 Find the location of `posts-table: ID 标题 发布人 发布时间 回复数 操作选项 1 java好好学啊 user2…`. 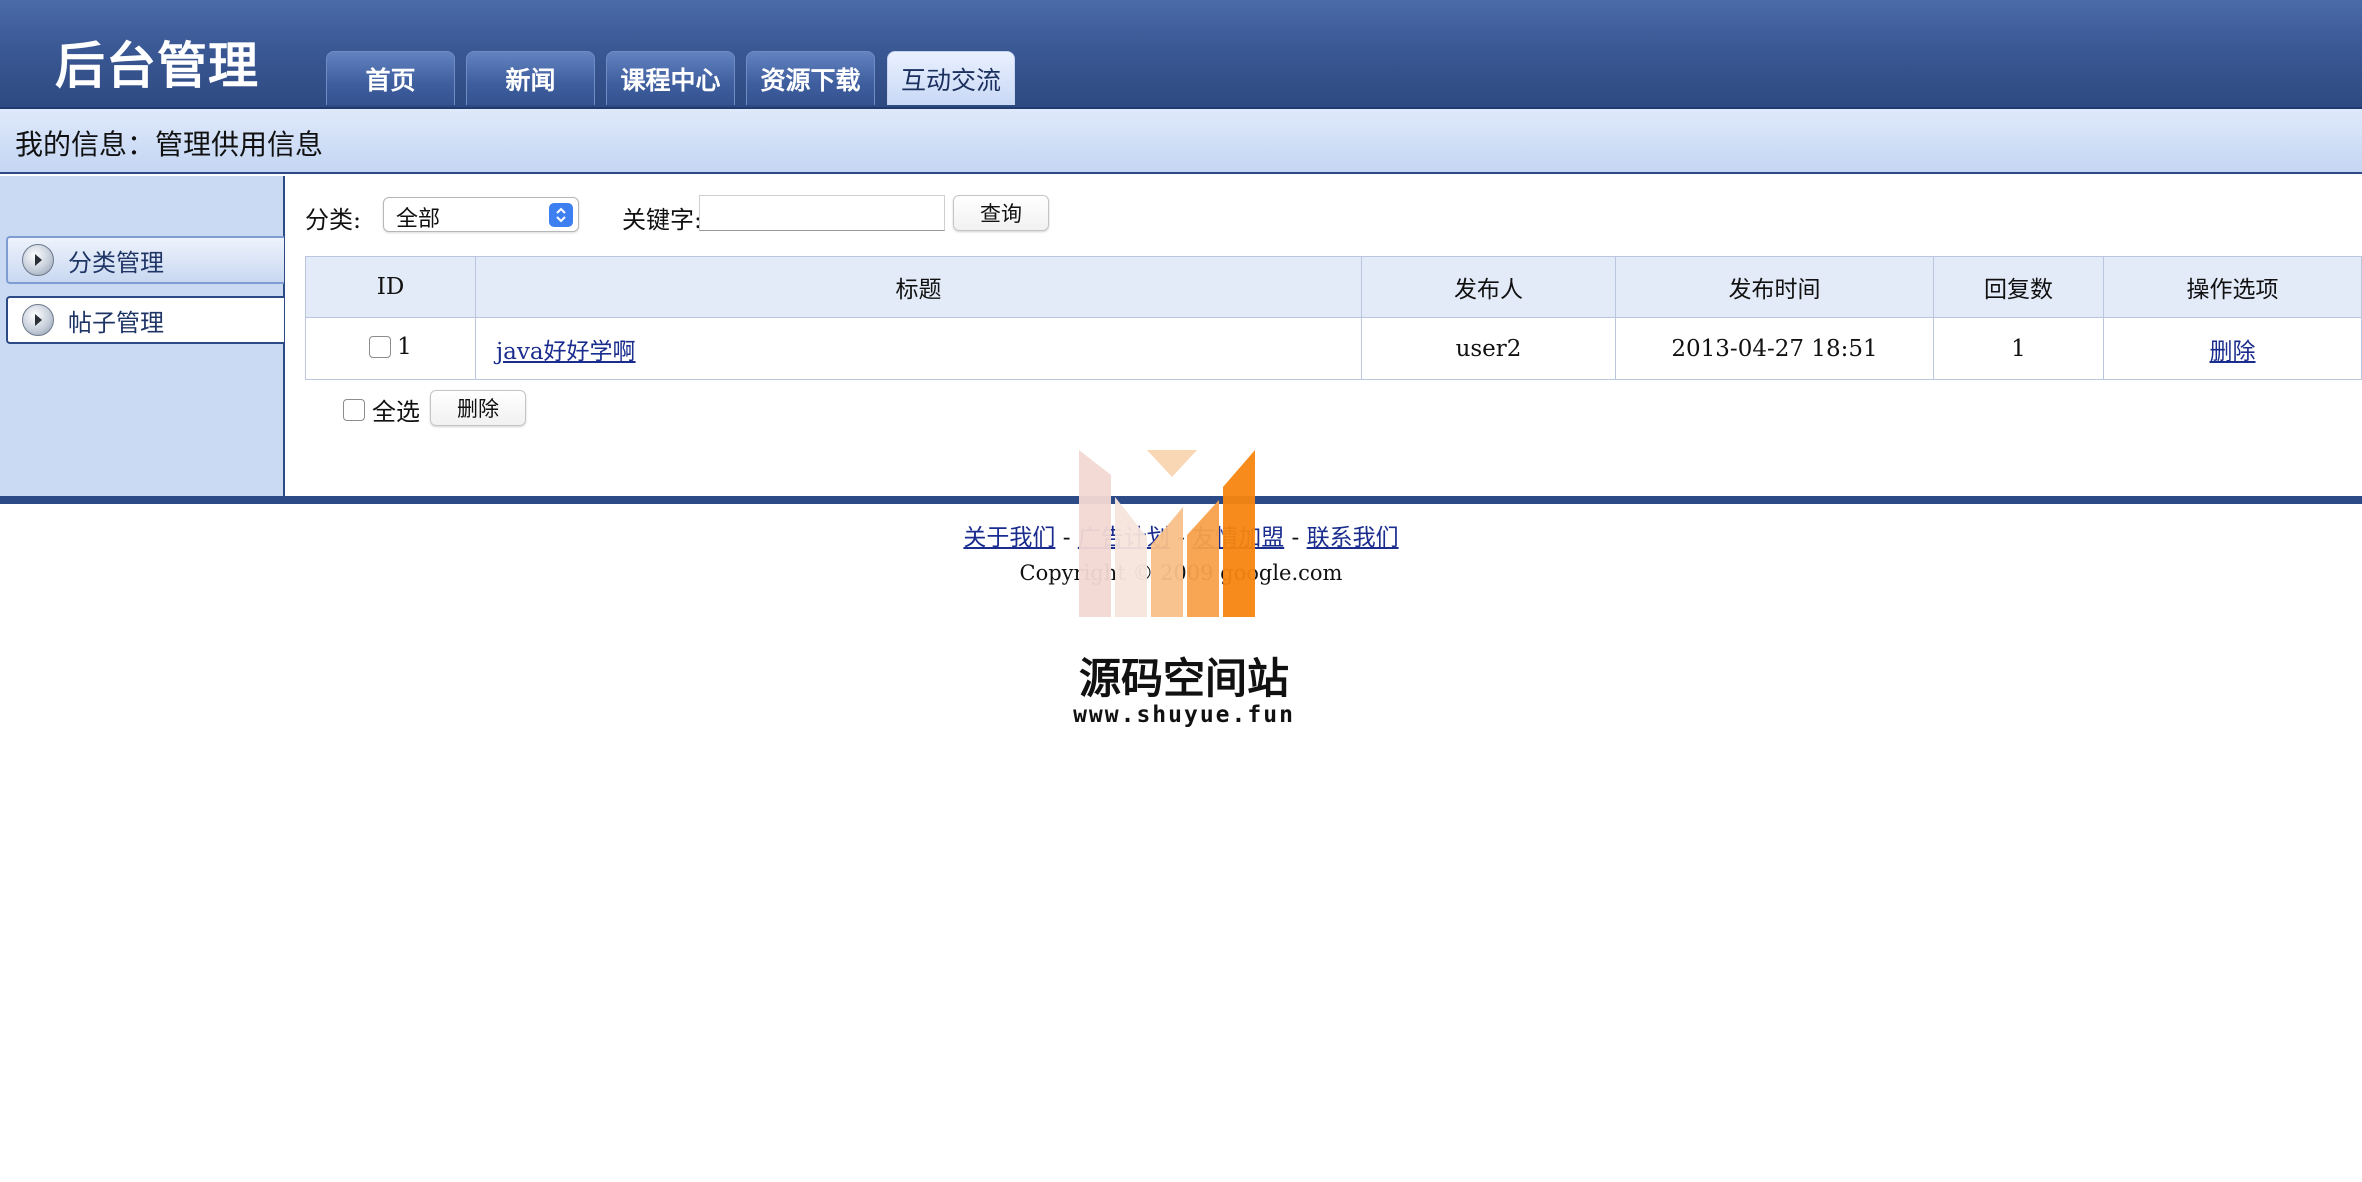

posts-table: ID 标题 发布人 发布时间 回复数 操作选项 1 java好好学啊 user2… is located at coordinates (1333, 318).